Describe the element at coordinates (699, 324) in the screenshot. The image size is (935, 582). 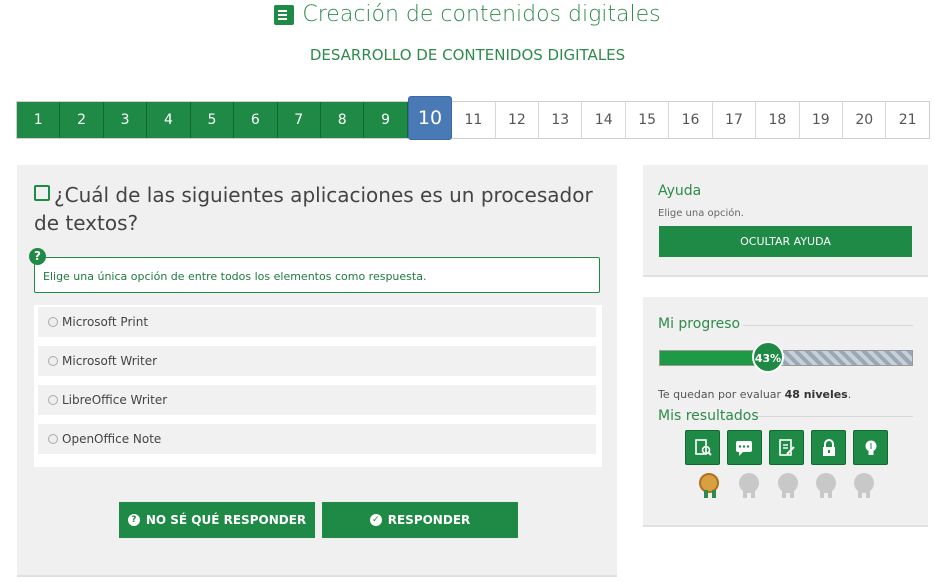
I see `progress-title: Mi progreso` at that location.